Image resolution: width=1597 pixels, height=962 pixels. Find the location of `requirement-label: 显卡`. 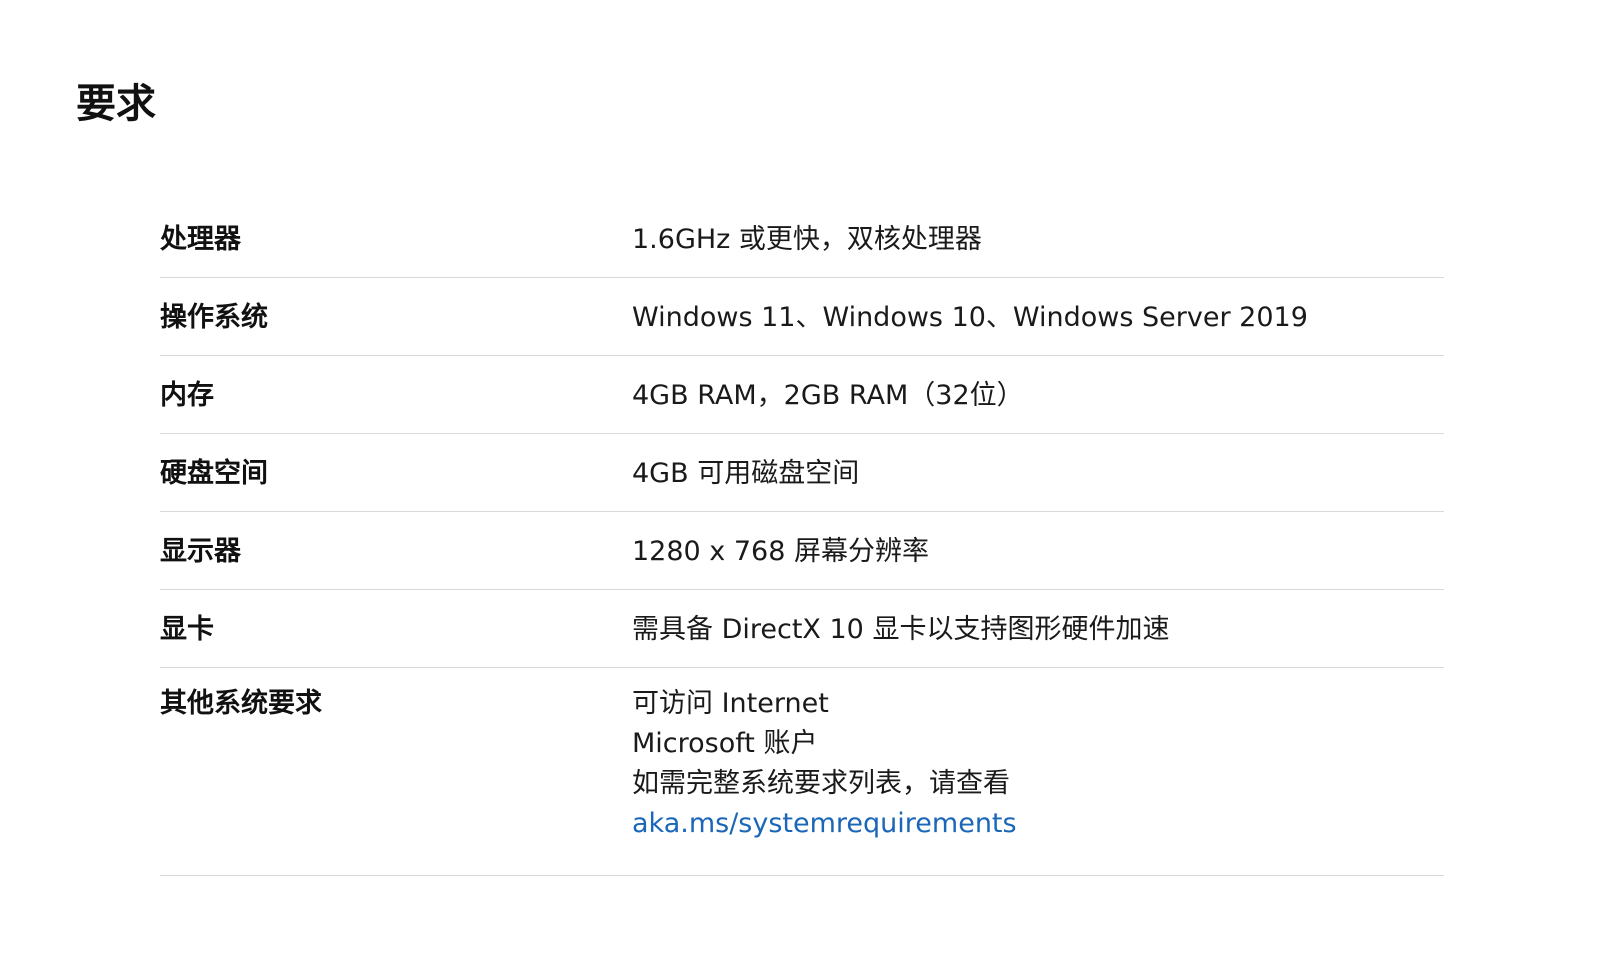

requirement-label: 显卡 is located at coordinates (187, 629).